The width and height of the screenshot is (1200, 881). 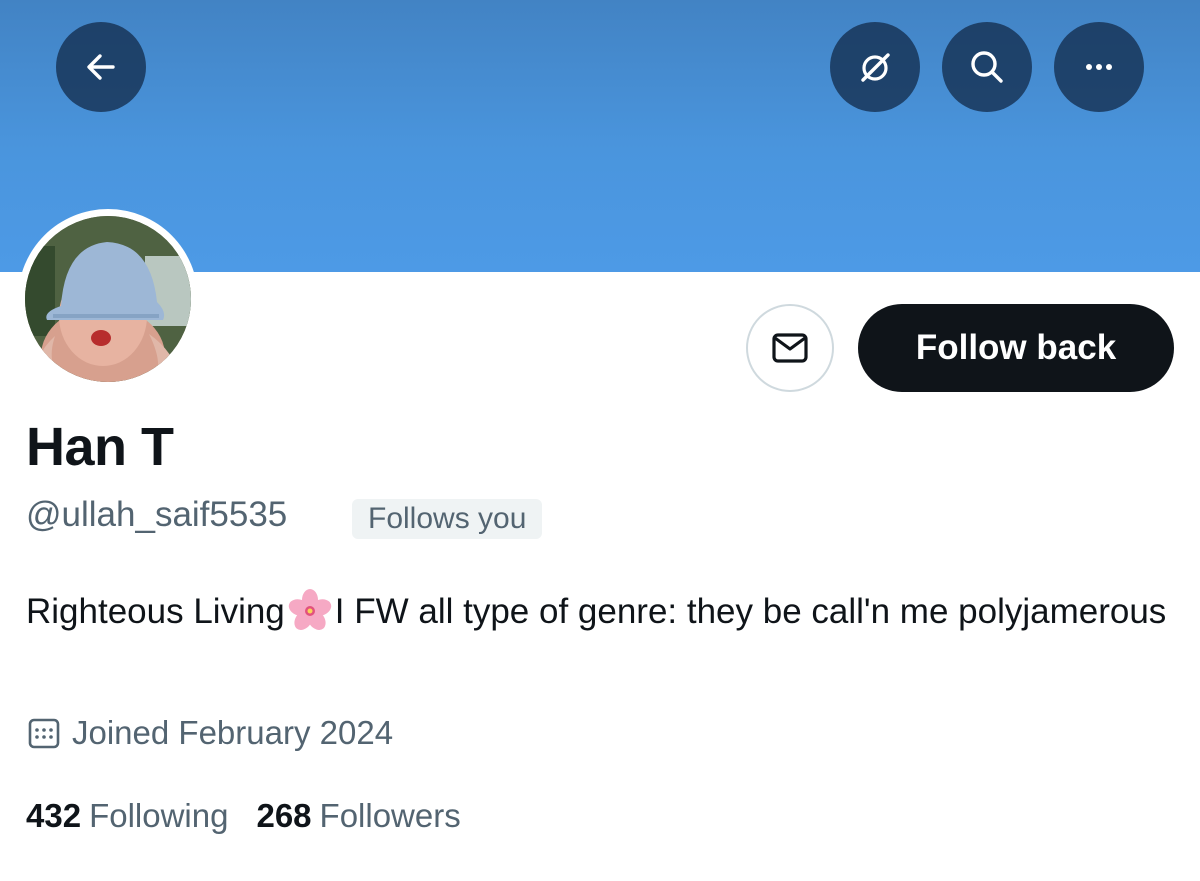 I want to click on message-button, so click(x=790, y=348).